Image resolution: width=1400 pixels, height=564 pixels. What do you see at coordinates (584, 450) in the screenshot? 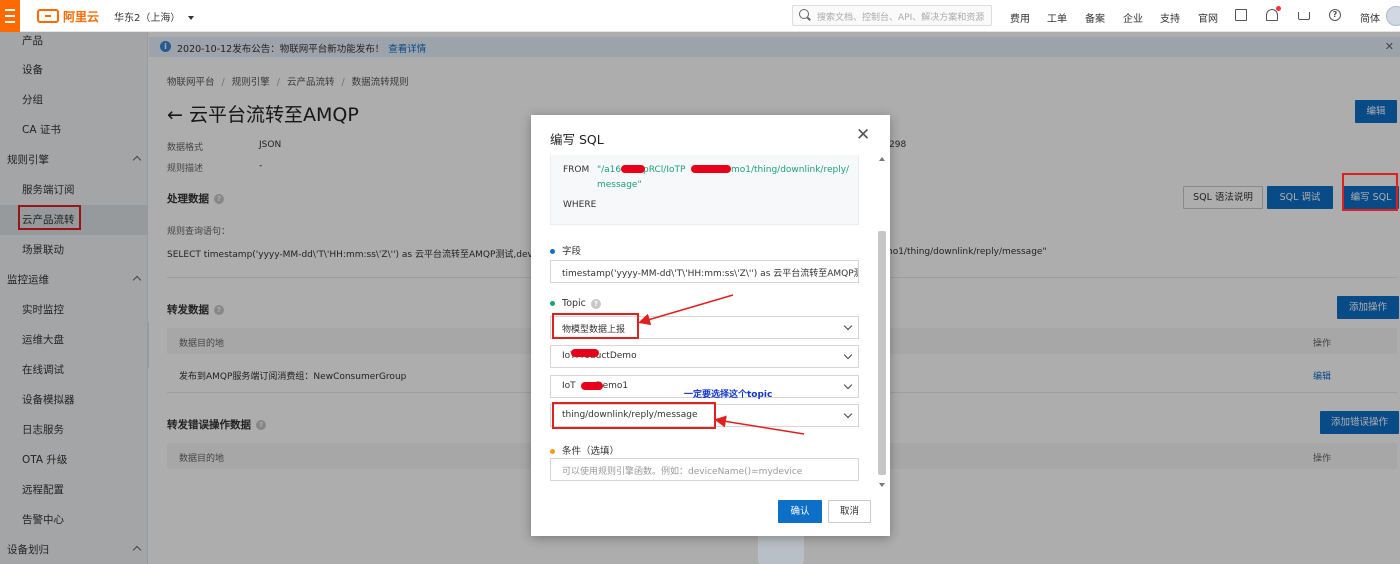
I see `condition-label: 条件（选填）` at bounding box center [584, 450].